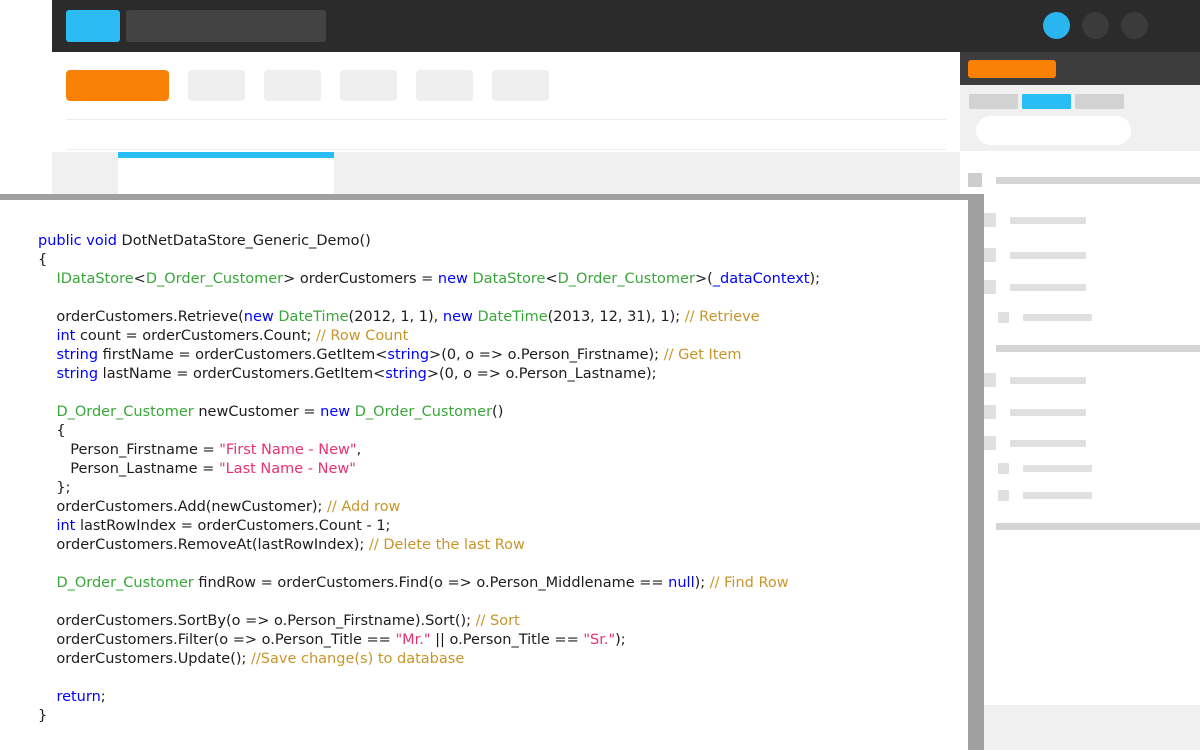 The width and height of the screenshot is (1200, 750). What do you see at coordinates (145, 659) in the screenshot?
I see `code-token-pln: orderCustomers.Update();` at bounding box center [145, 659].